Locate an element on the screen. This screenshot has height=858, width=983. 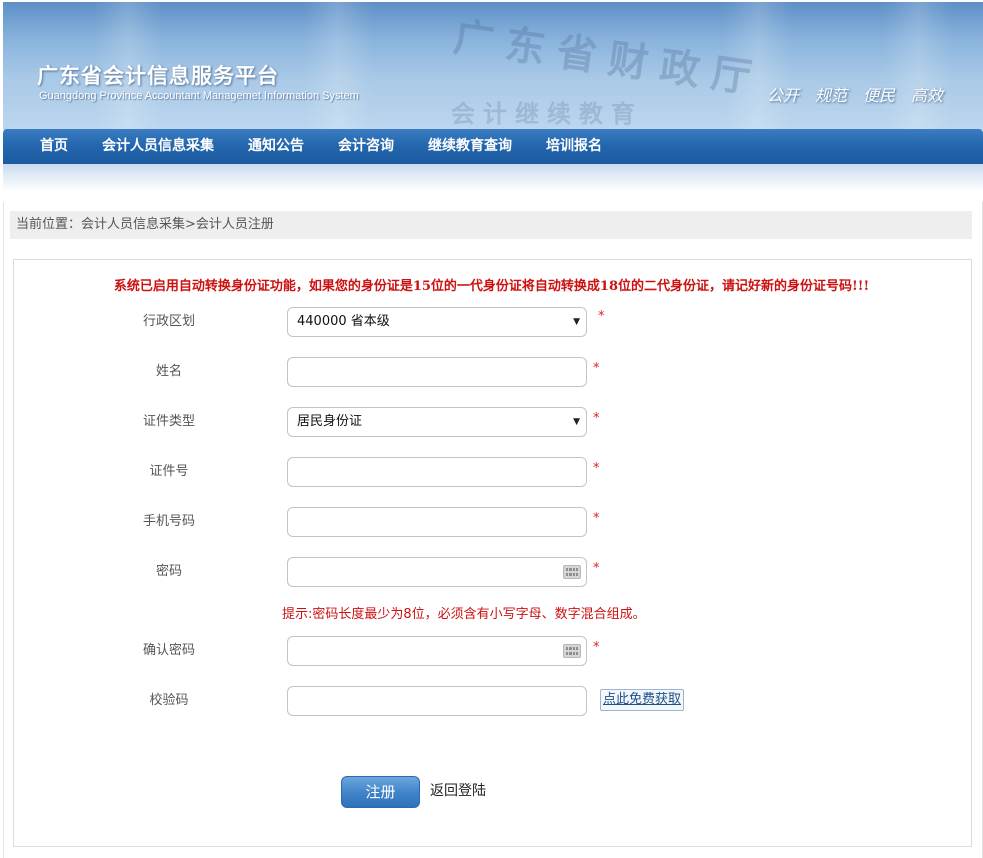
nav-item-home: 首页 is located at coordinates (54, 146).